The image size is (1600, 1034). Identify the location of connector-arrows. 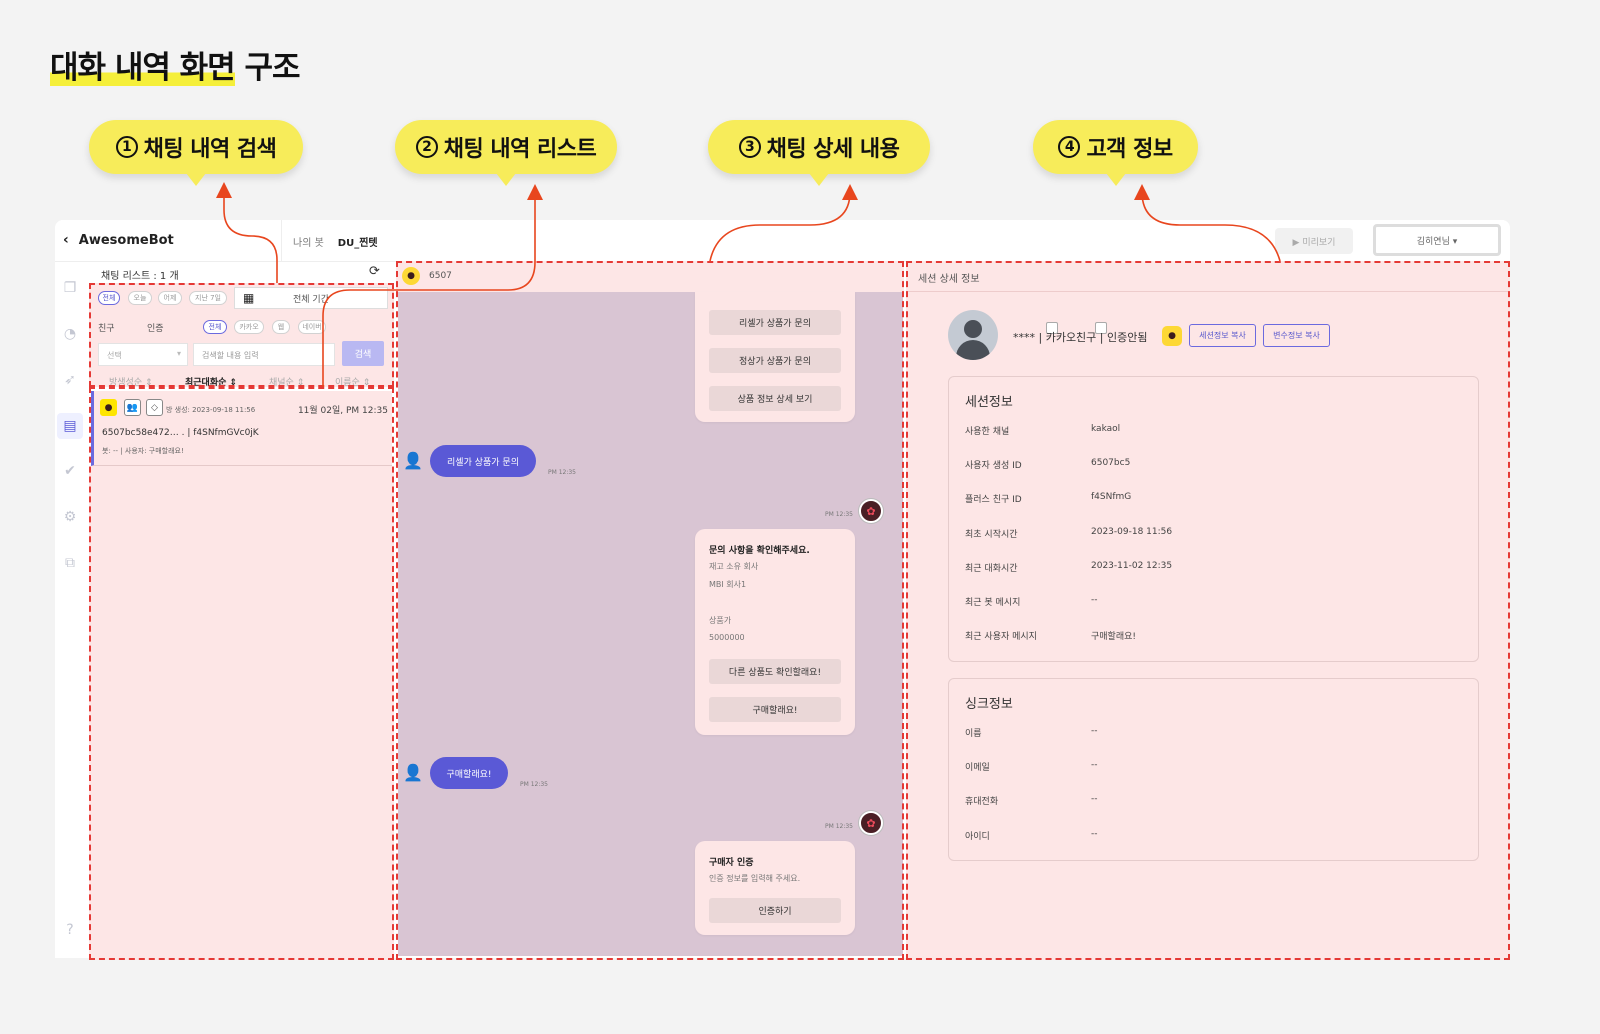
(748, 284).